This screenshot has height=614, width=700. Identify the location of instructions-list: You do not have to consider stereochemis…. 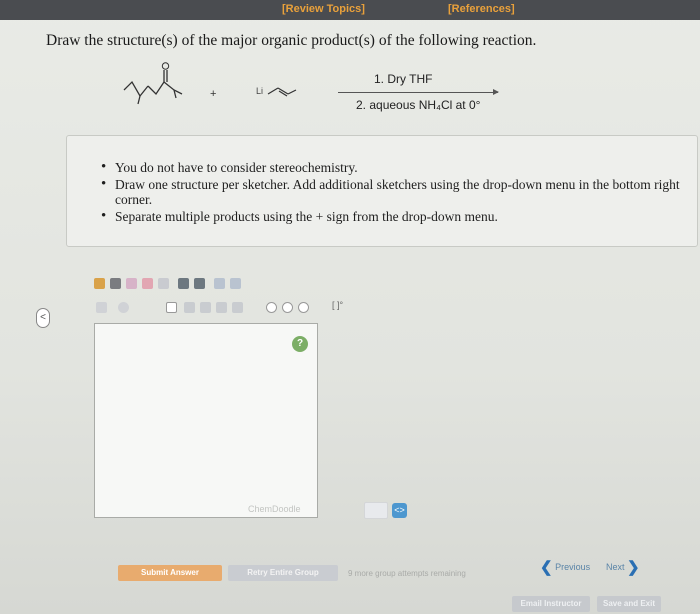
(396, 193).